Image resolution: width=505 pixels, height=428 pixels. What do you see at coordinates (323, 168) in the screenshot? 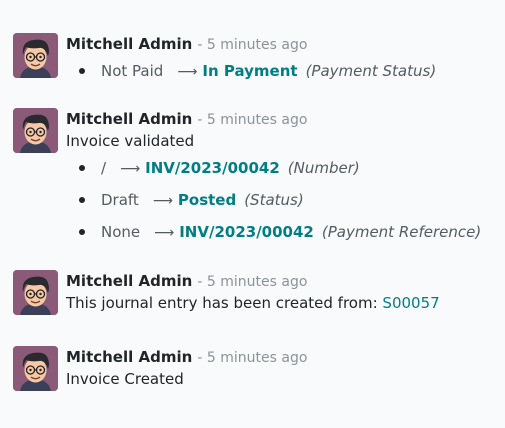
I see `field-name: (Number)` at bounding box center [323, 168].